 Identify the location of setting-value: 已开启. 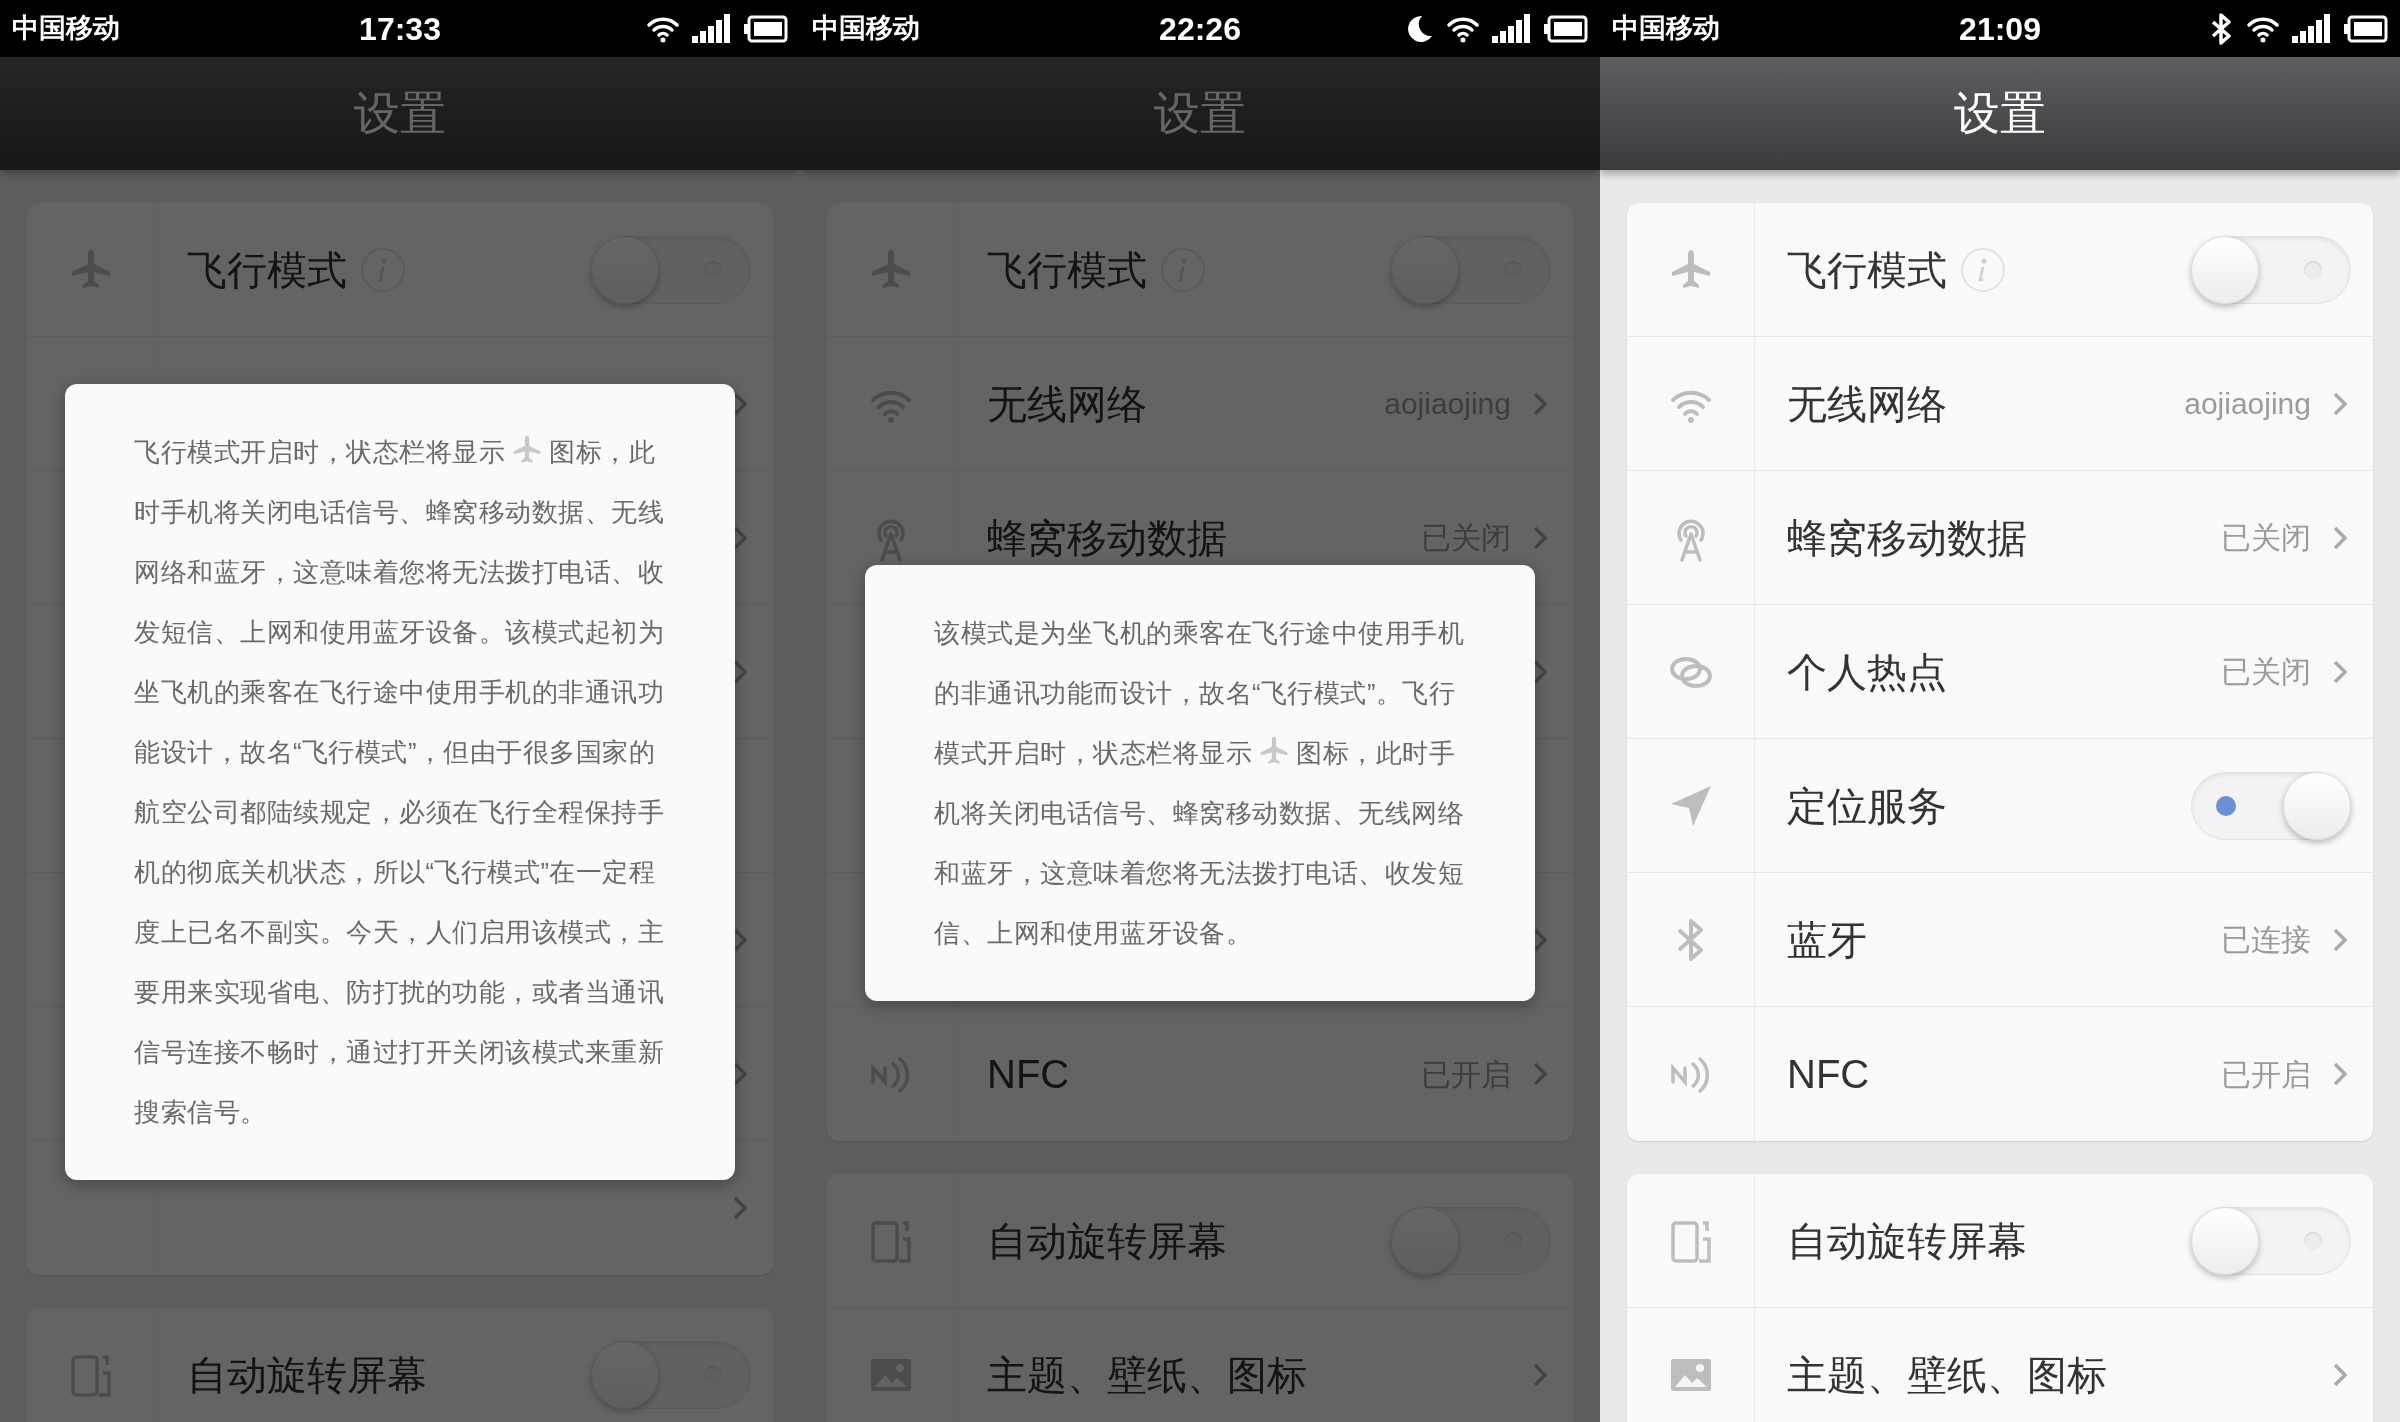
(2266, 1074).